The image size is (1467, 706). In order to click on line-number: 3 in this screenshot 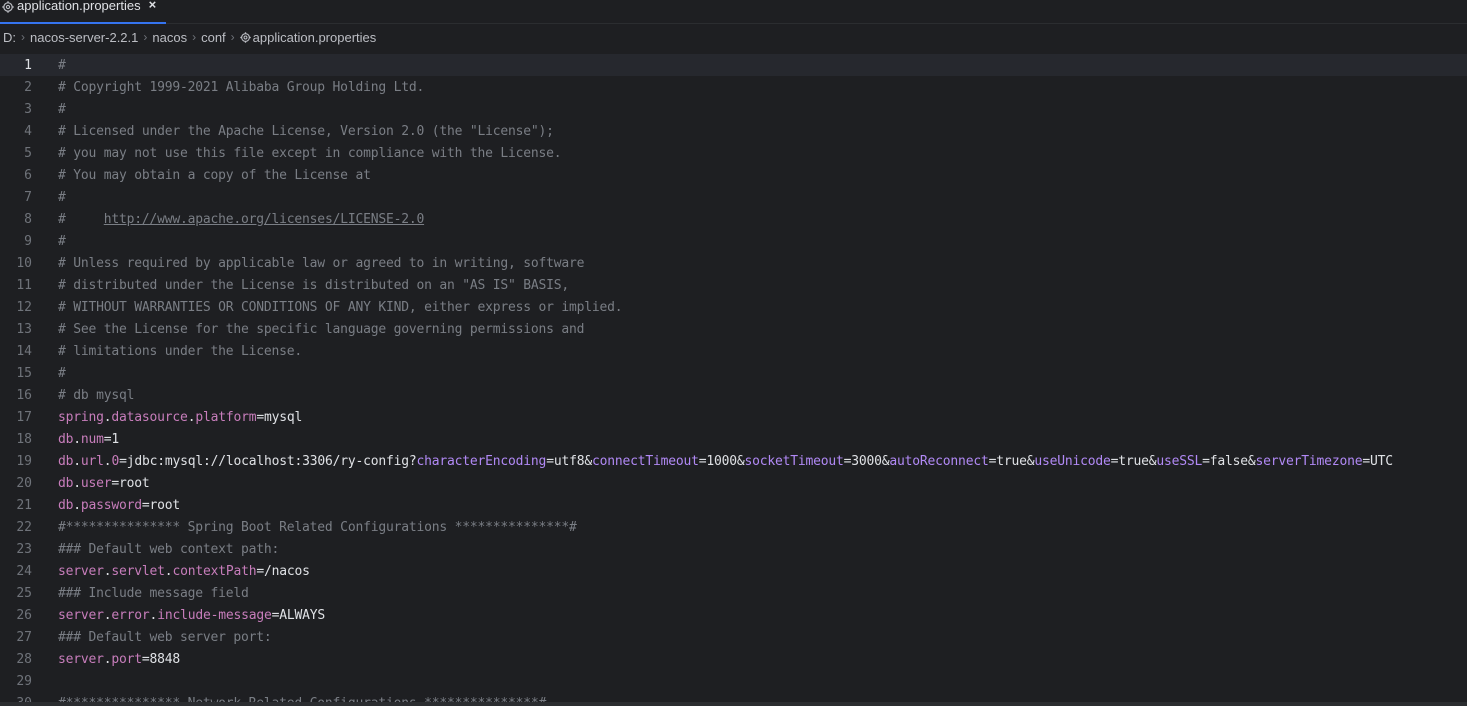, I will do `click(28, 109)`.